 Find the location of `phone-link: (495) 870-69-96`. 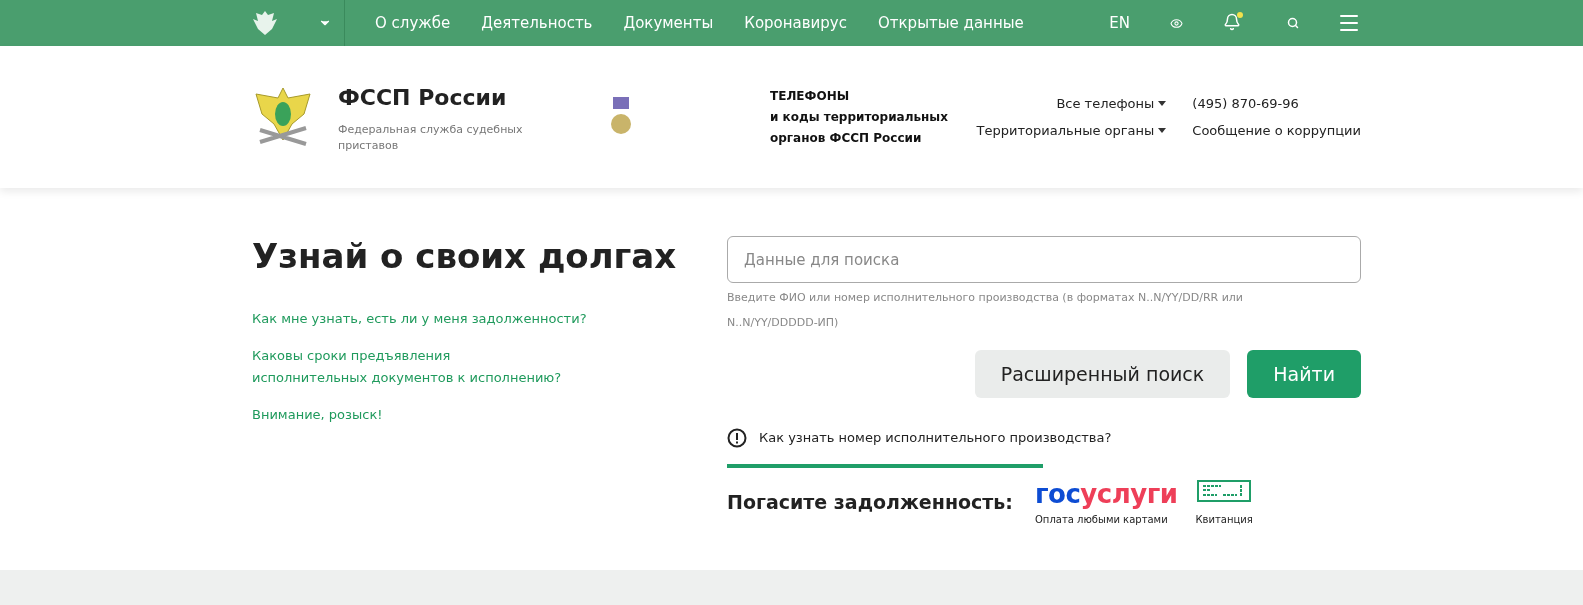

phone-link: (495) 870-69-96 is located at coordinates (1276, 103).